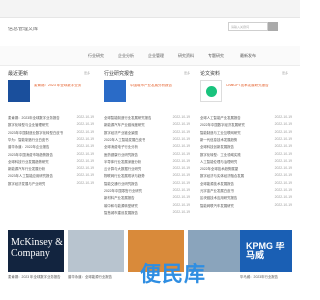 Image resolution: width=320 pixels, height=300 pixels. Describe the element at coordinates (246, 169) in the screenshot. I see `papers-row: 2022年全球技术趋势展望 2022-10-19` at that location.